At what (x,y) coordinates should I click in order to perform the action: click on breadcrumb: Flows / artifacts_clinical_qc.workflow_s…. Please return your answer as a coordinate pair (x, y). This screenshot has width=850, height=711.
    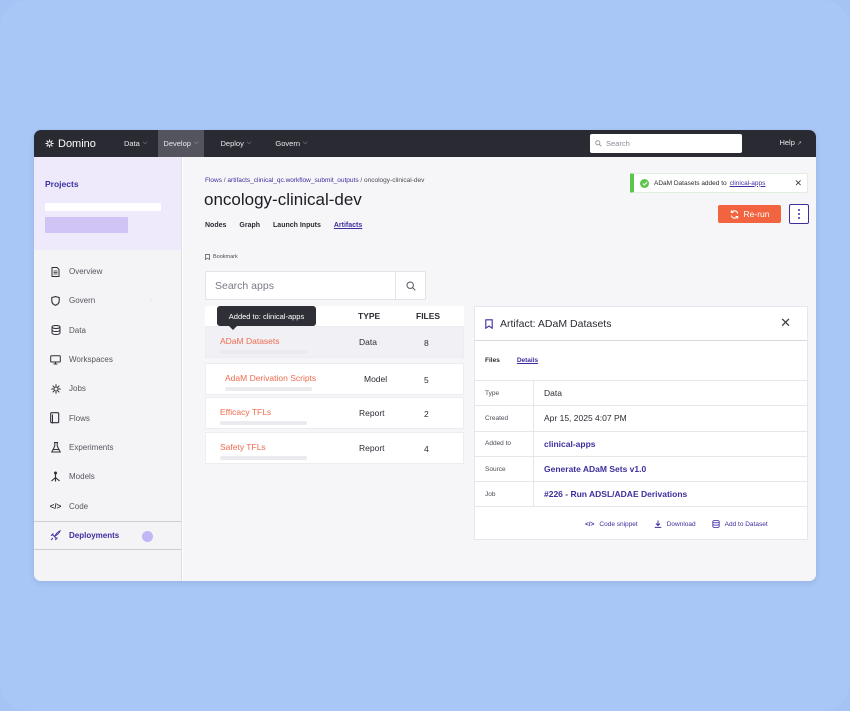
    Looking at the image, I should click on (314, 180).